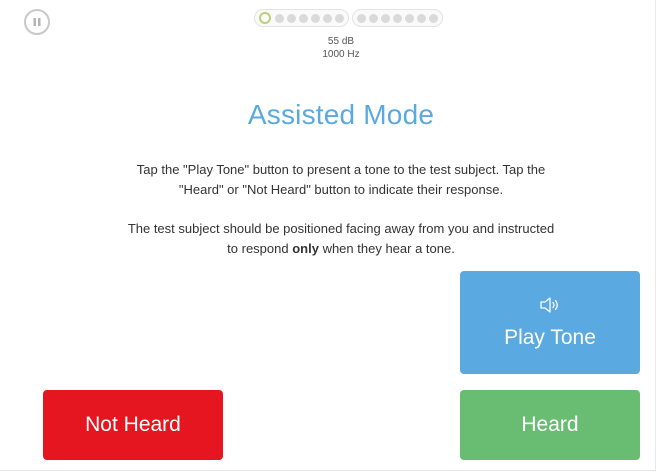  Describe the element at coordinates (265, 18) in the screenshot. I see `progress-dot-current` at that location.